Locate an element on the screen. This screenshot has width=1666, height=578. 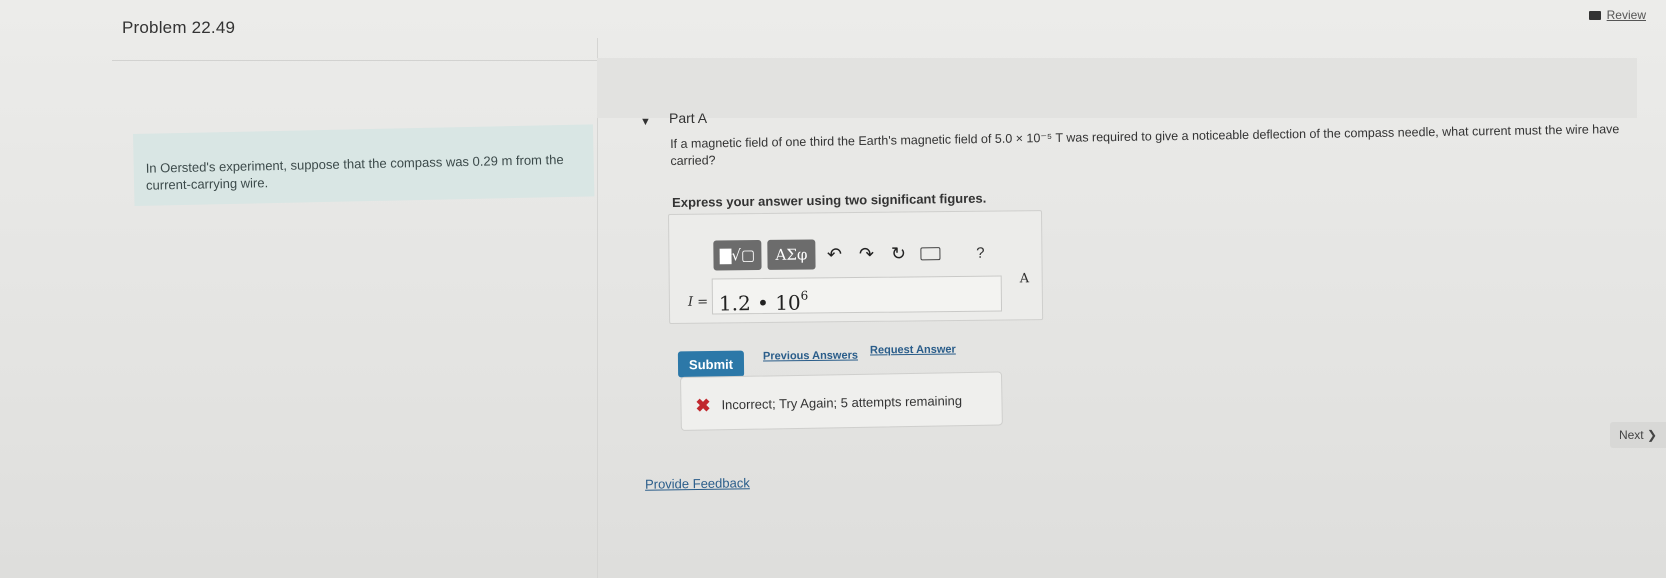
collapse-caret-icon: ▼ is located at coordinates (645, 122).